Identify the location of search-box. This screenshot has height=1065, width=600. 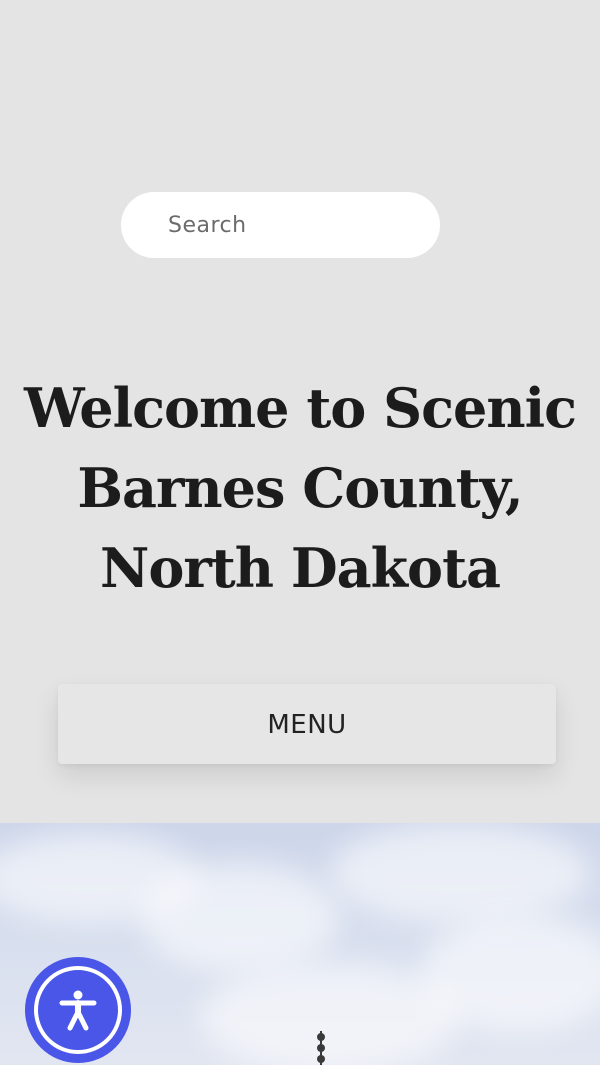
(280, 225).